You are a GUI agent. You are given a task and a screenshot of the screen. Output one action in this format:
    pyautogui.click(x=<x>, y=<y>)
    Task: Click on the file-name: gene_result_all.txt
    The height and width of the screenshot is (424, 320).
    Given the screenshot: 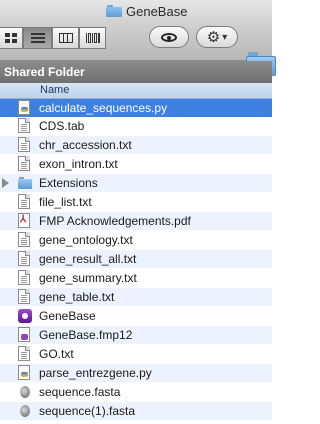 What is the action you would take?
    pyautogui.click(x=88, y=259)
    